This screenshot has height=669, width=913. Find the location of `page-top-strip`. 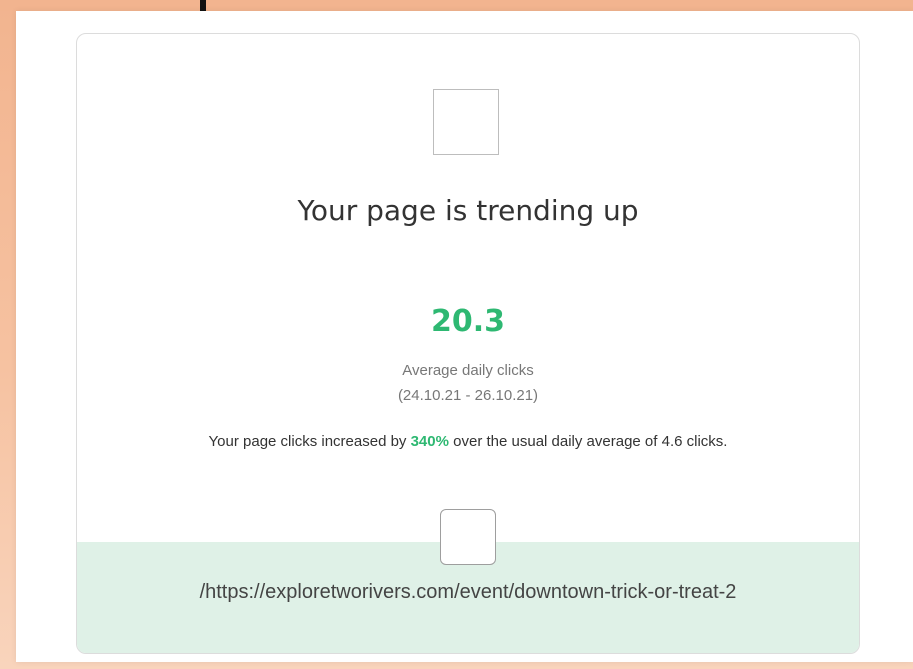

page-top-strip is located at coordinates (456, 5).